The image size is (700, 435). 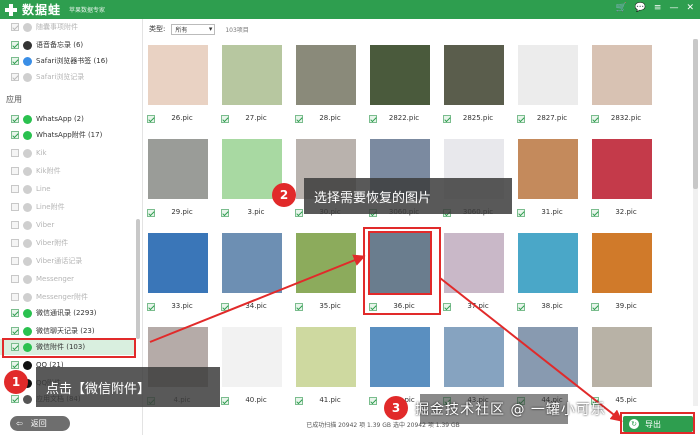 I want to click on photo-tile: 2822.pic, so click(x=400, y=82).